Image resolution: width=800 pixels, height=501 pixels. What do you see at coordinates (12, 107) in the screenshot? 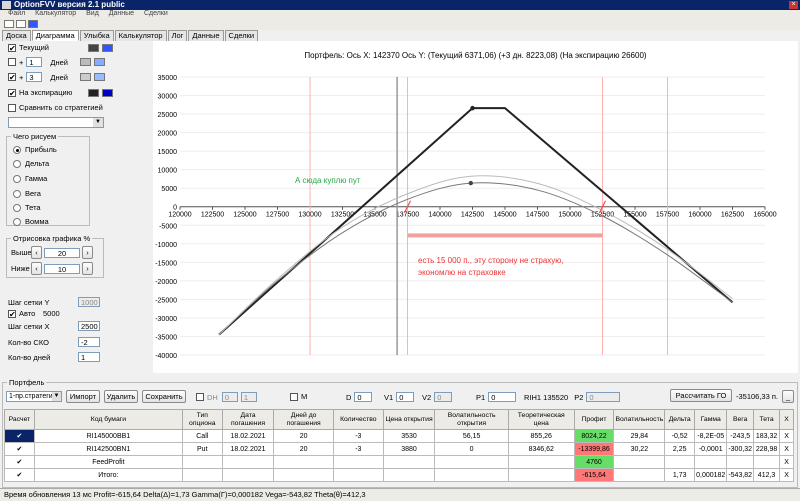
I see `compare-checkbox` at bounding box center [12, 107].